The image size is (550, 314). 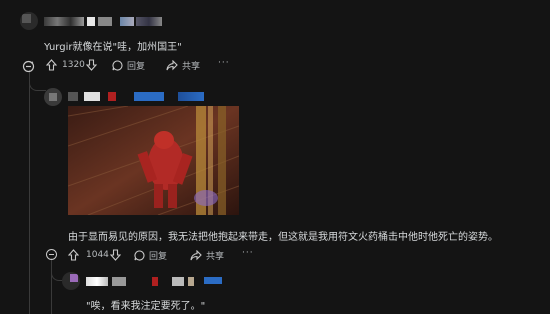 I want to click on score: 1320, so click(x=73, y=65).